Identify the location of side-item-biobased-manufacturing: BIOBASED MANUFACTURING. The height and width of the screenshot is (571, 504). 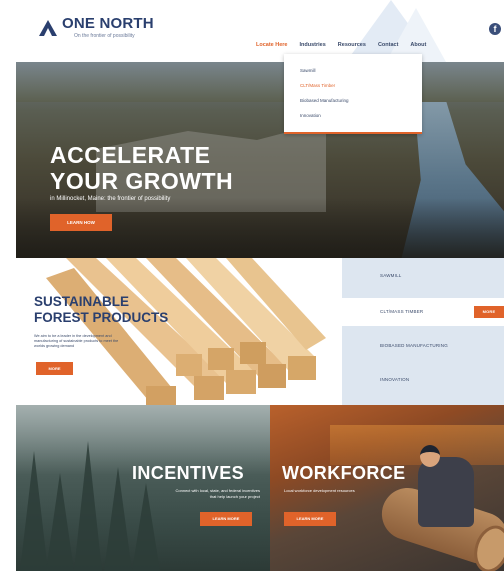
(423, 346).